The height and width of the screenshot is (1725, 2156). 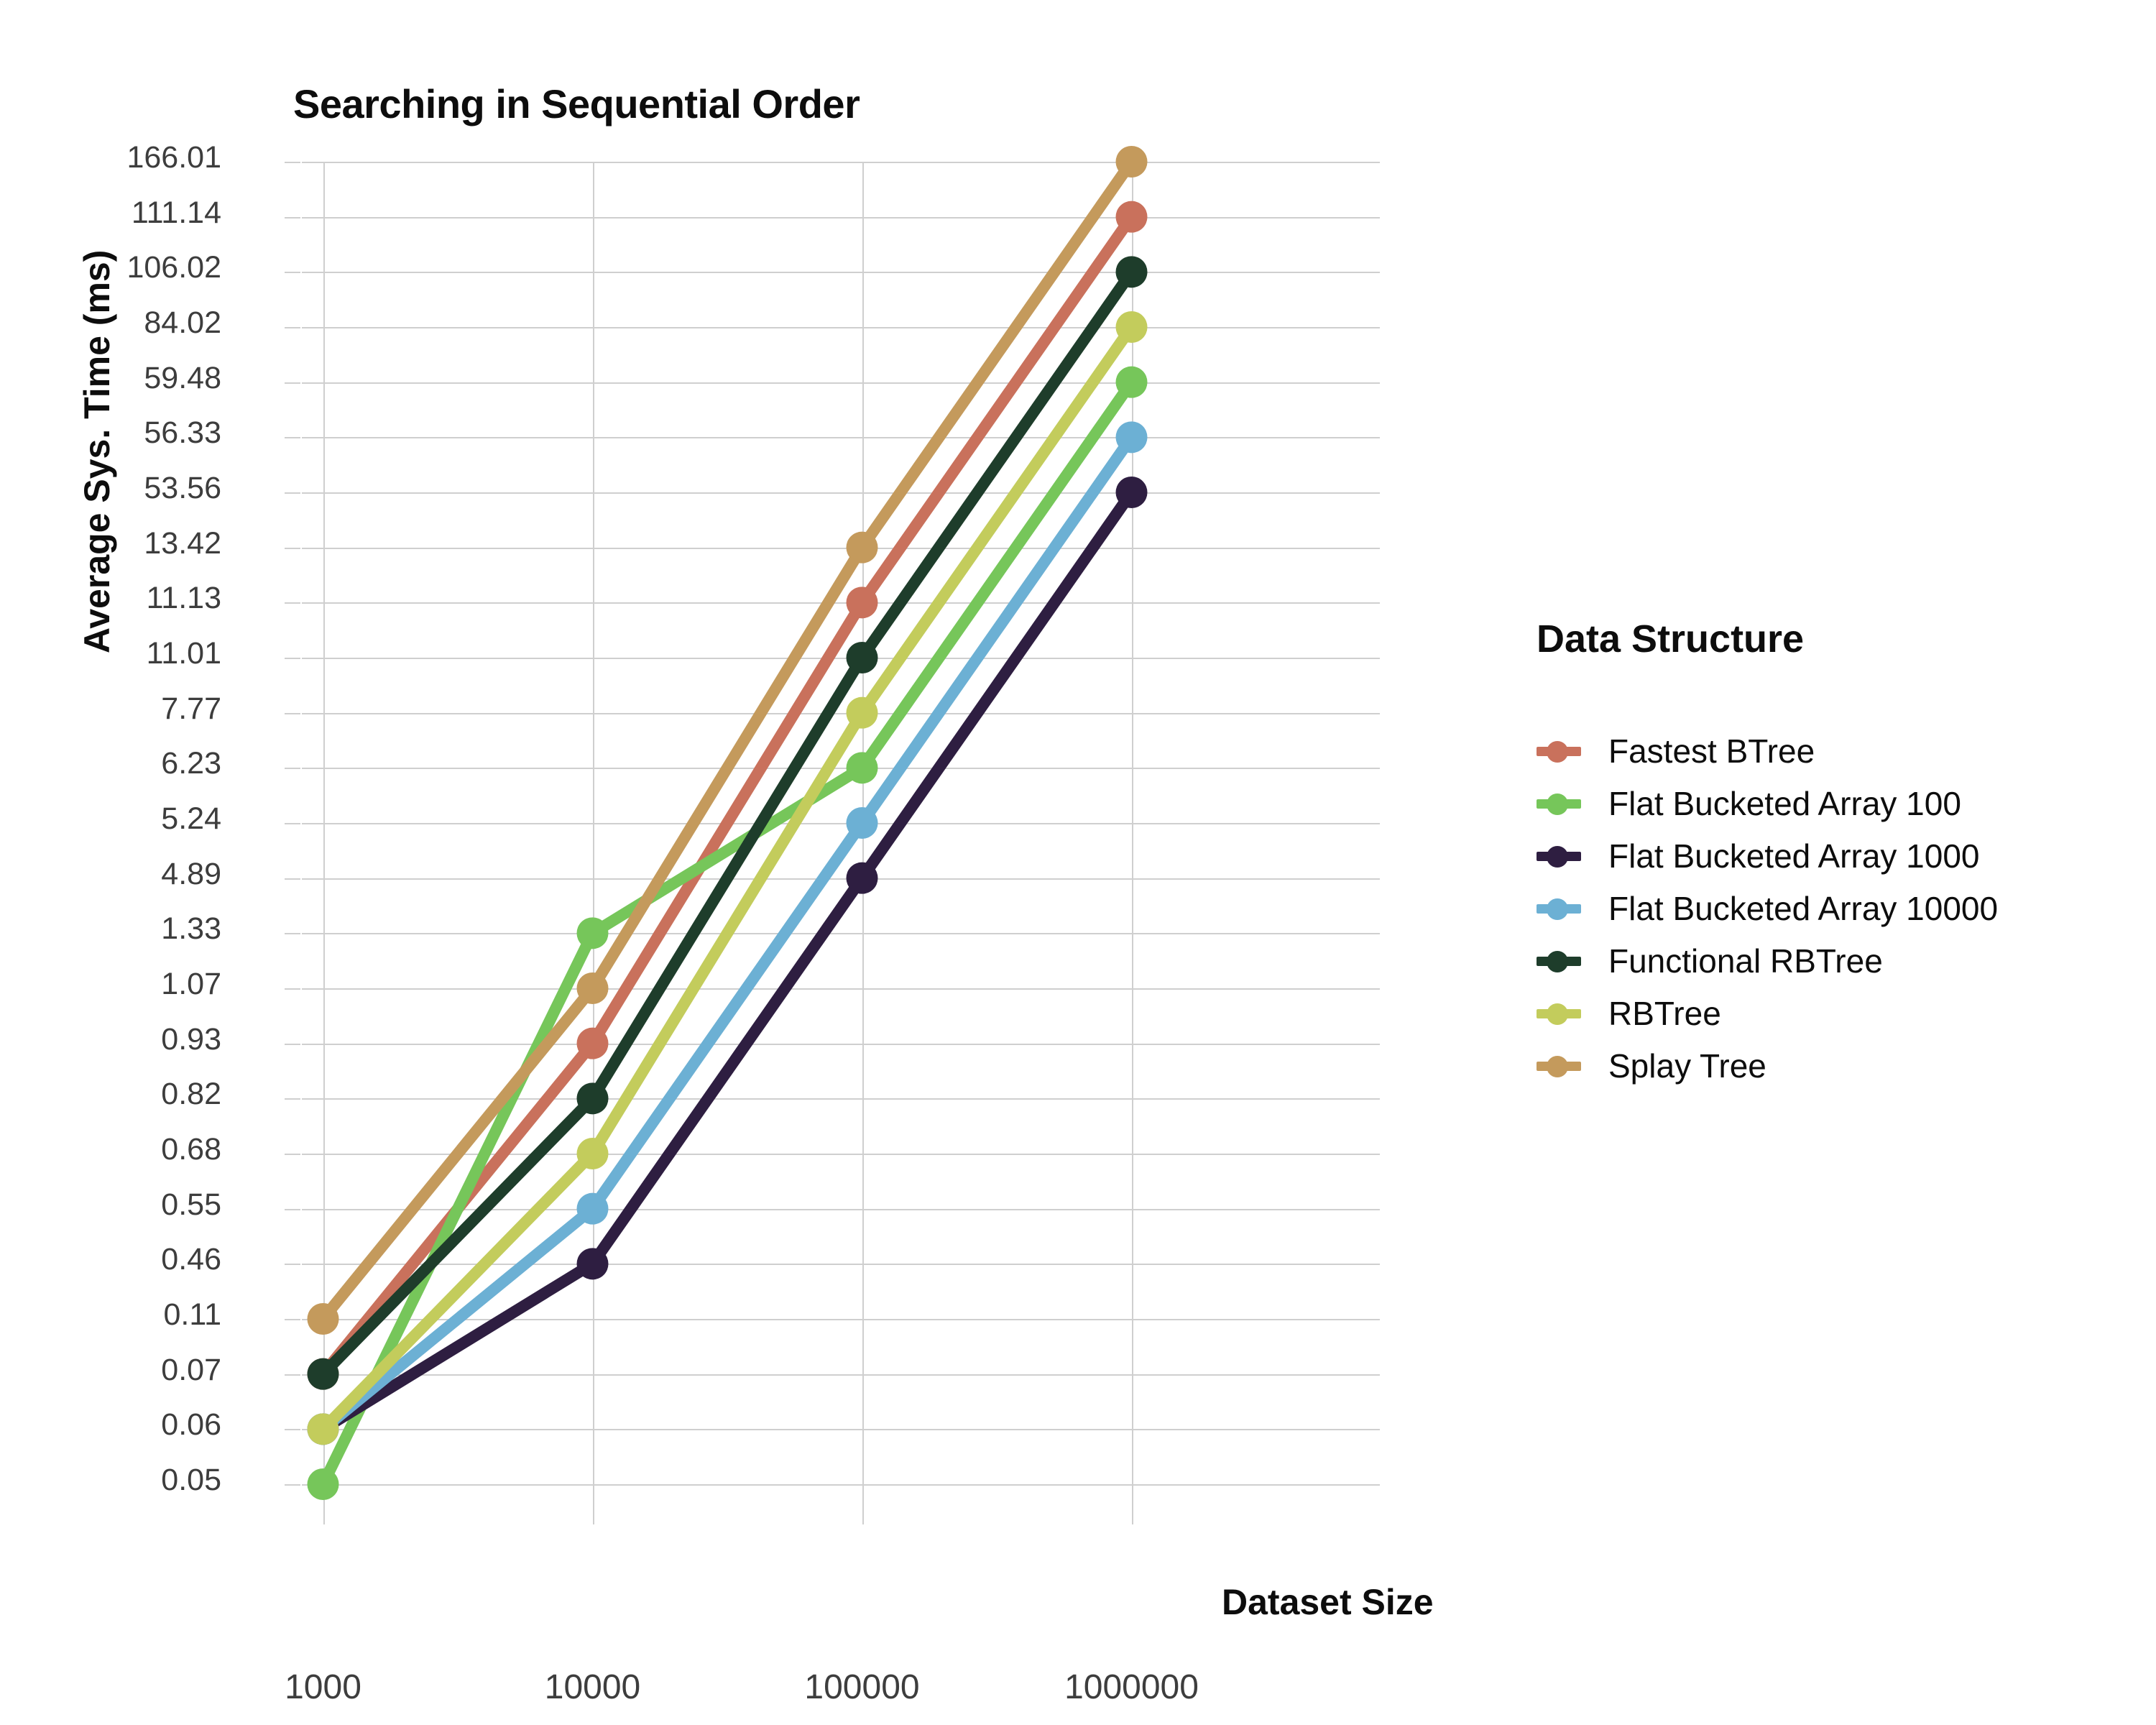 I want to click on y-axis-tick-label: 53.56, so click(x=182, y=488).